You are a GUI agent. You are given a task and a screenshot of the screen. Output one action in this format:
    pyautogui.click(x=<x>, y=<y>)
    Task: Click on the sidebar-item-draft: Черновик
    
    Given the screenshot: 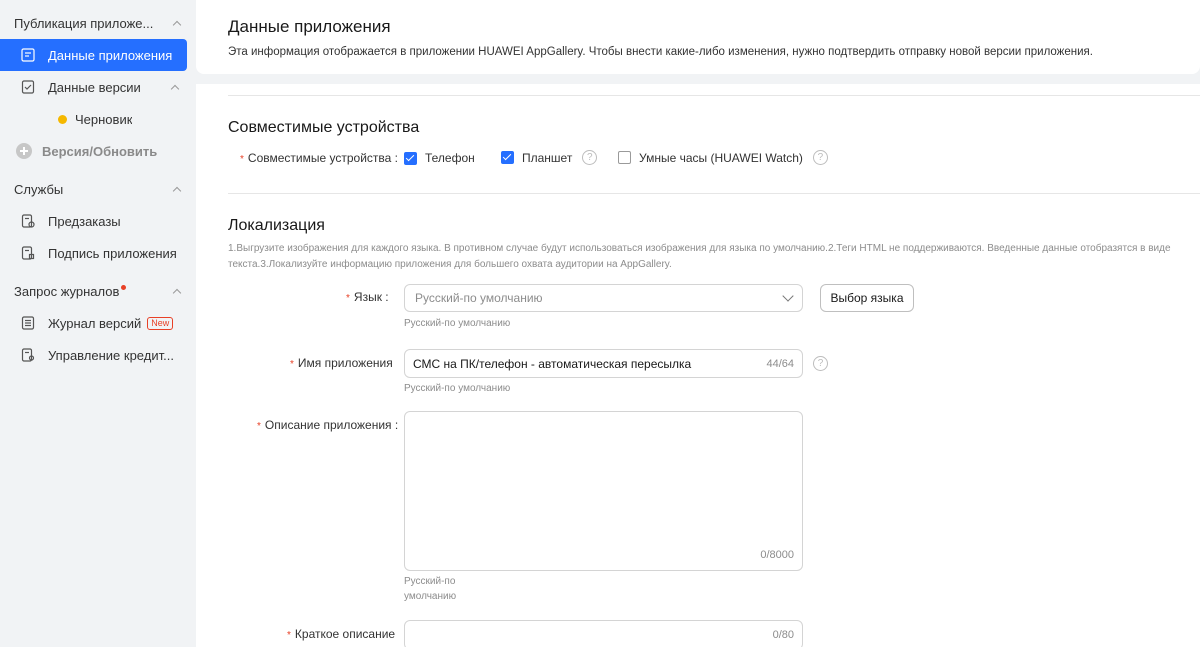 What is the action you would take?
    pyautogui.click(x=98, y=119)
    